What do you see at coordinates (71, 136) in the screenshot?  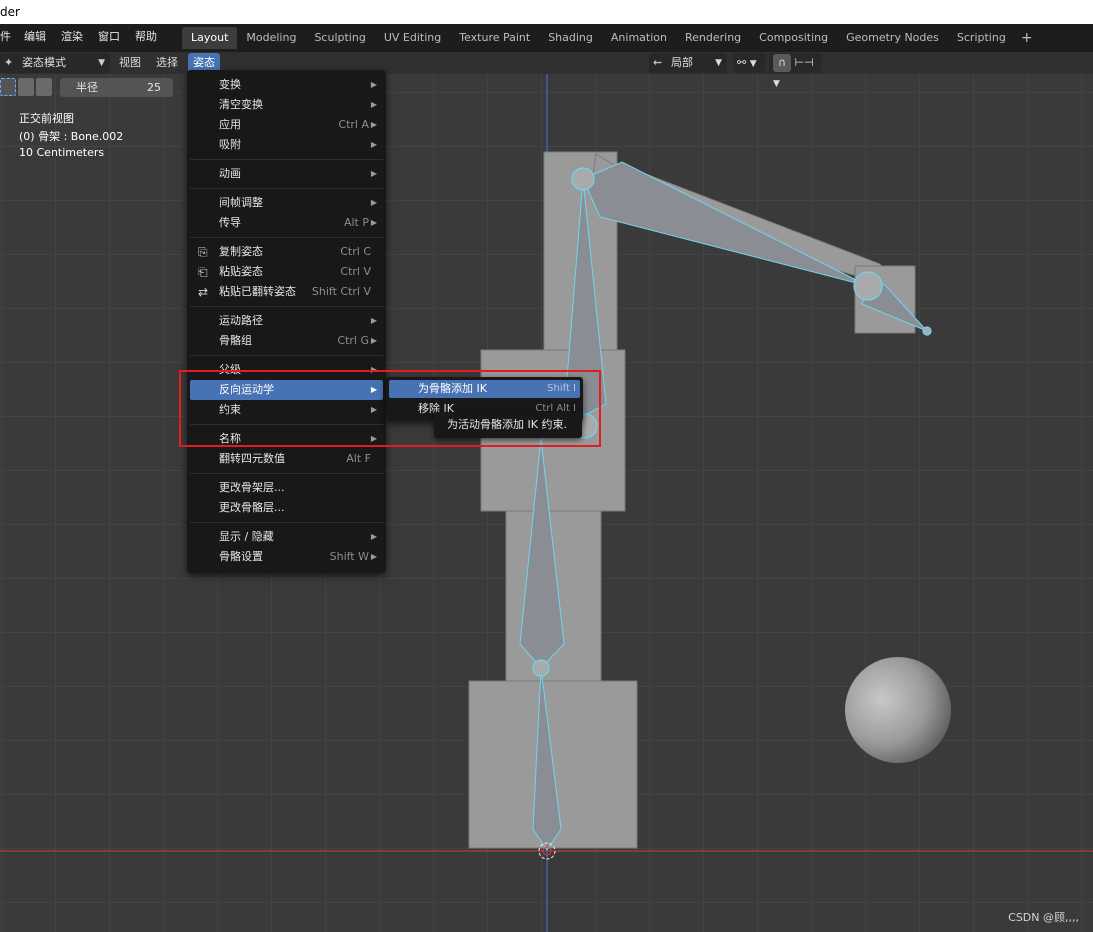 I see `active-object-label: (0) 骨架 : Bone.002` at bounding box center [71, 136].